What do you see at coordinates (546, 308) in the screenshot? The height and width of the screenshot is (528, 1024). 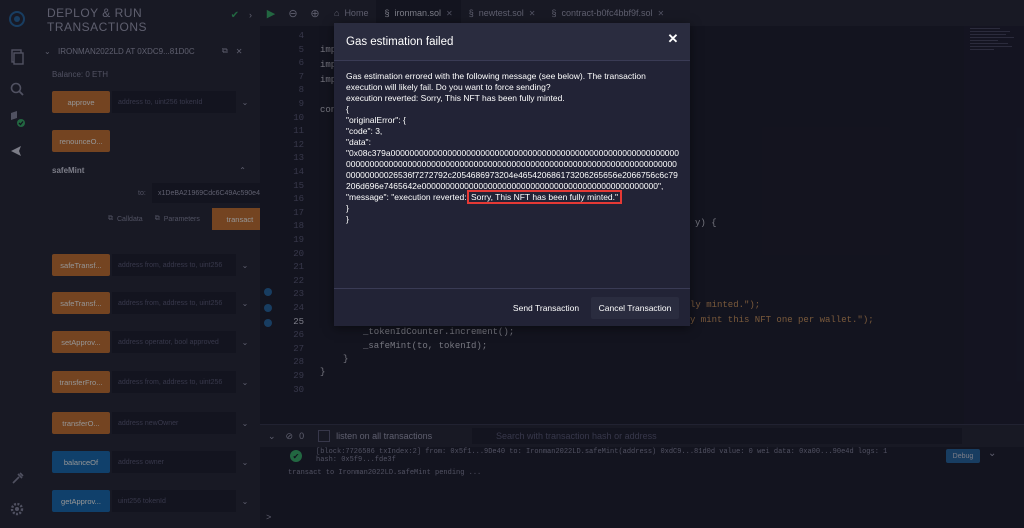 I see `send-transaction-button: Send Transaction` at bounding box center [546, 308].